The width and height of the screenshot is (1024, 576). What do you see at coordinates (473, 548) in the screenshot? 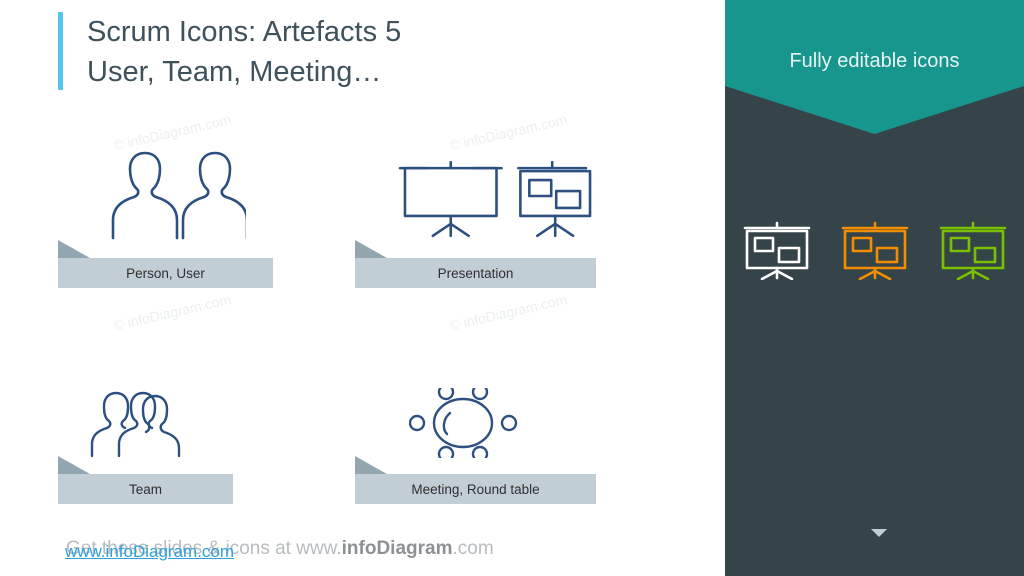
I see `footer-suffix: .com` at bounding box center [473, 548].